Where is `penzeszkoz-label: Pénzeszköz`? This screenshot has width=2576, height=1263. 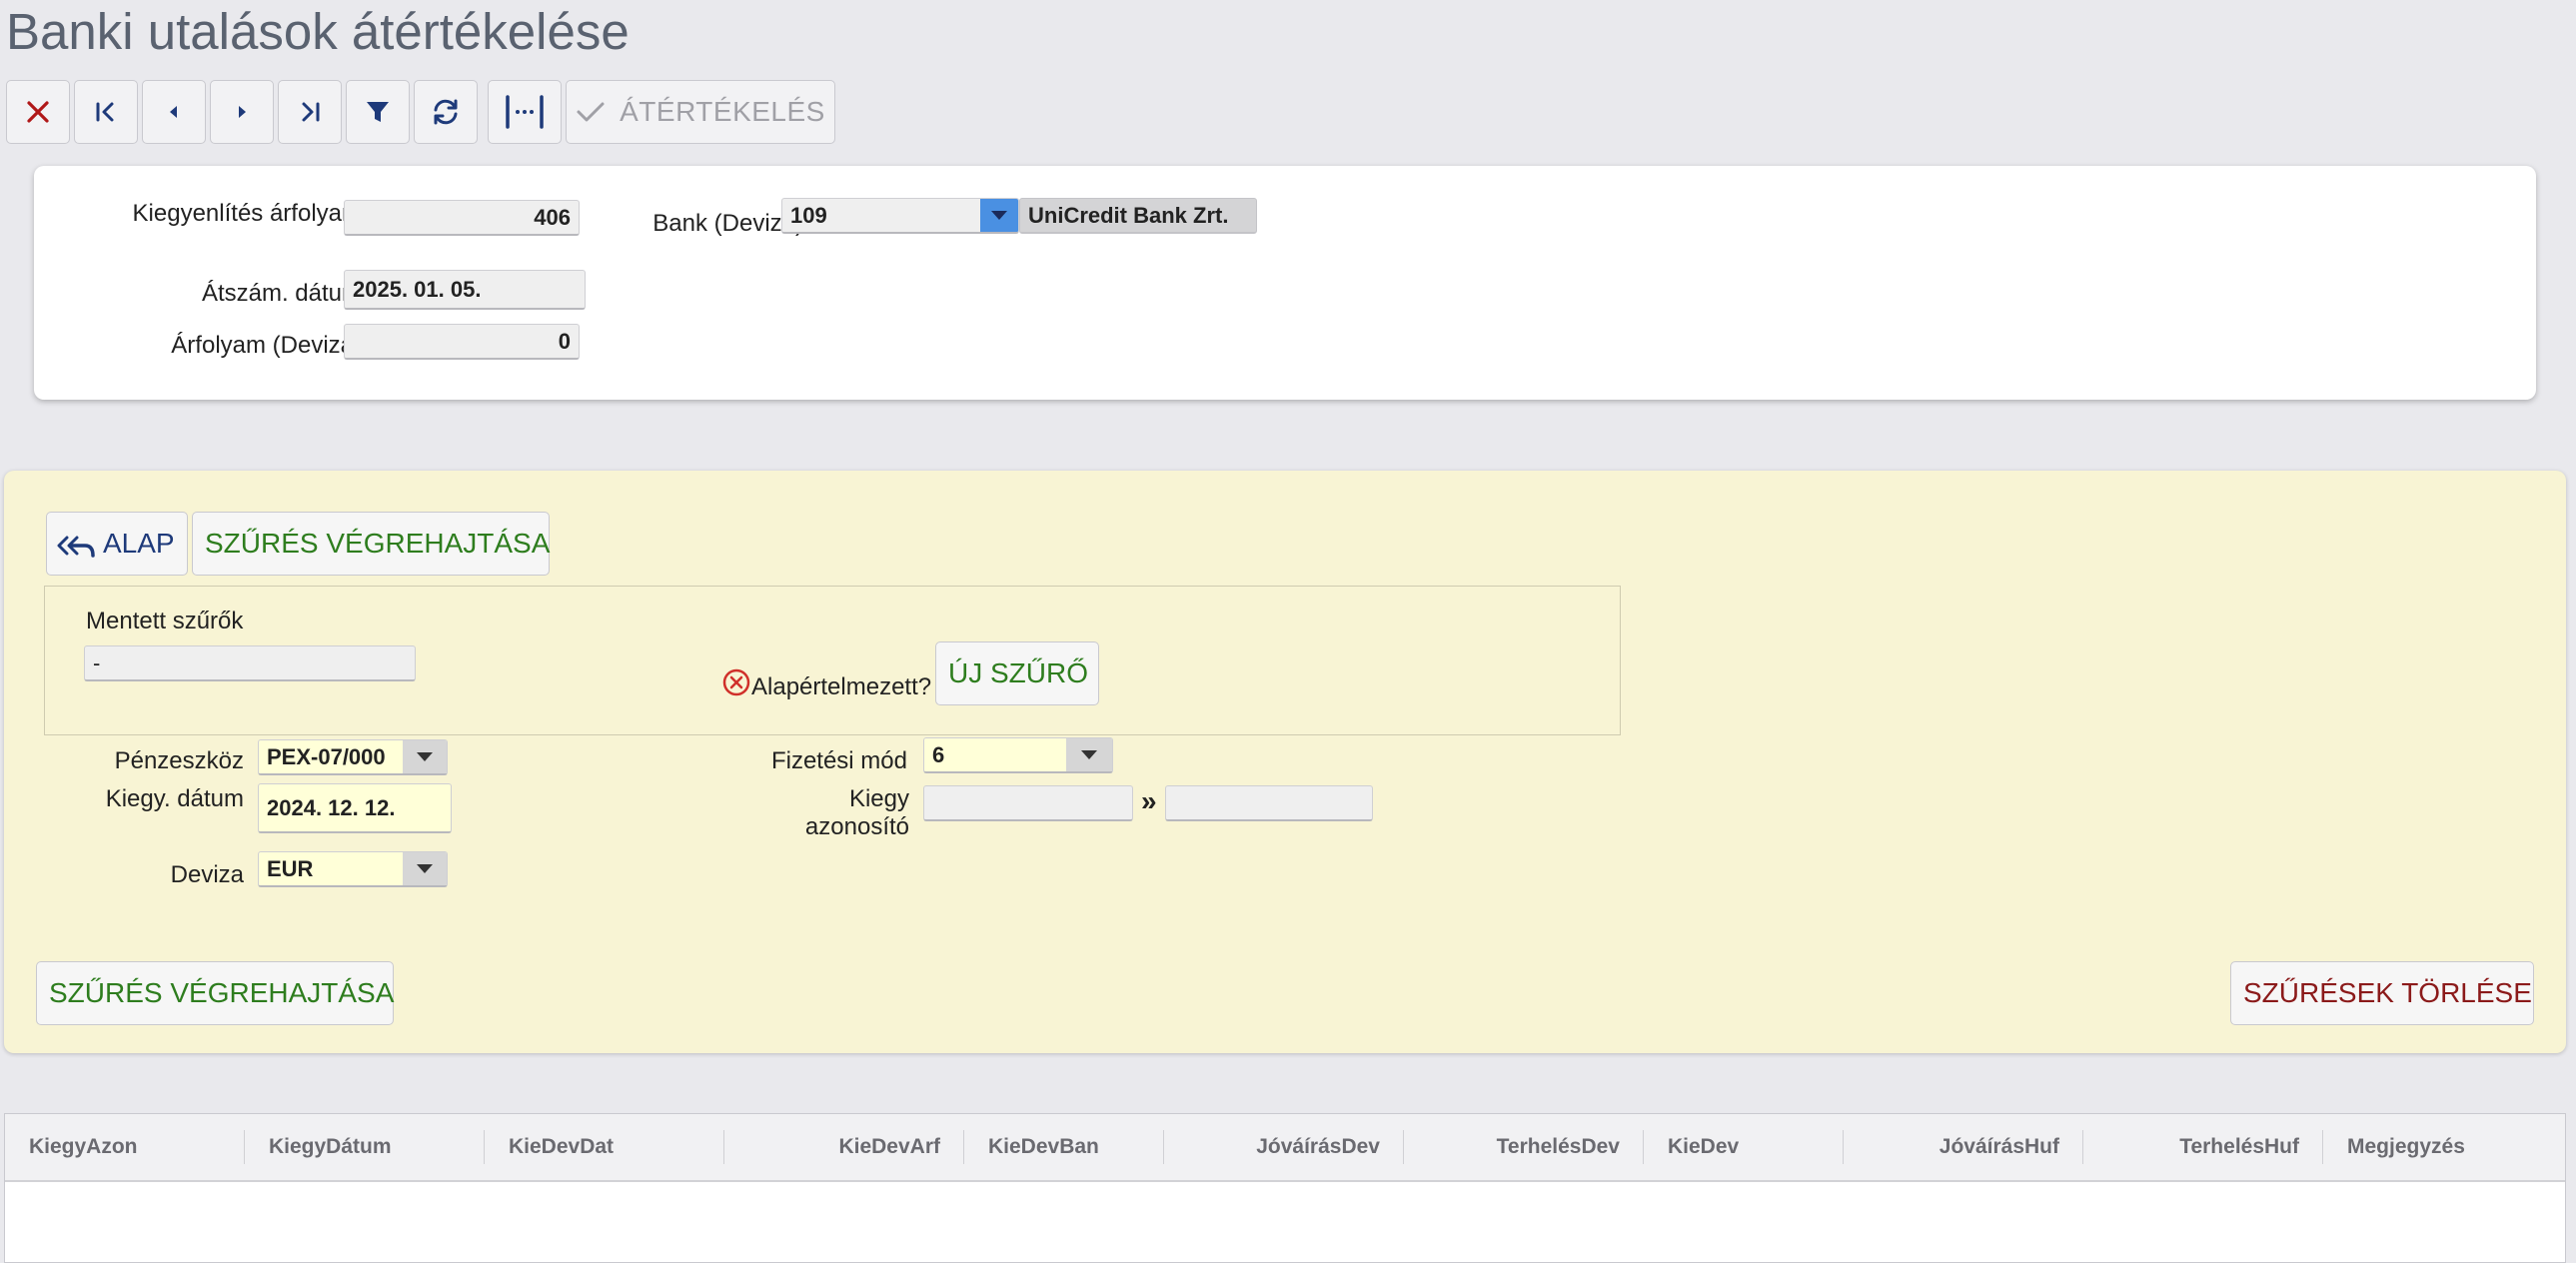 penzeszkoz-label: Pénzeszköz is located at coordinates (179, 760).